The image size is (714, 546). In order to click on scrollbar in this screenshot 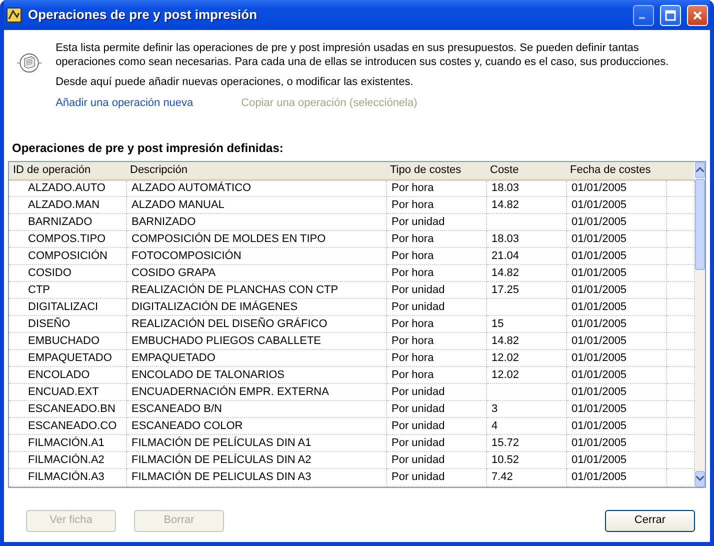, I will do `click(699, 324)`.